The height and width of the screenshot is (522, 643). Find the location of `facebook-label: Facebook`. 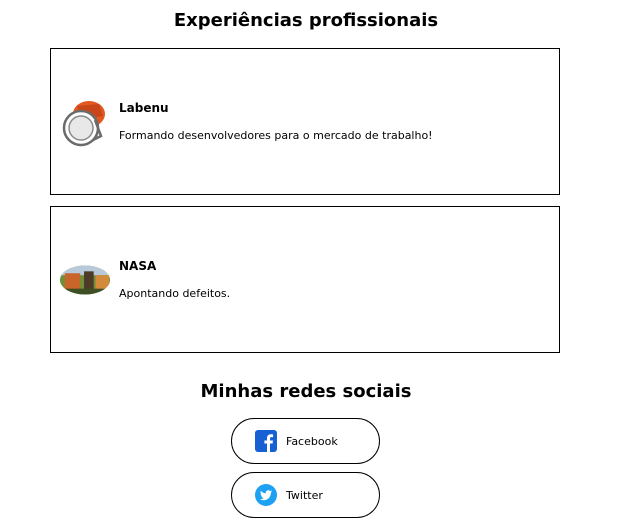

facebook-label: Facebook is located at coordinates (312, 441).